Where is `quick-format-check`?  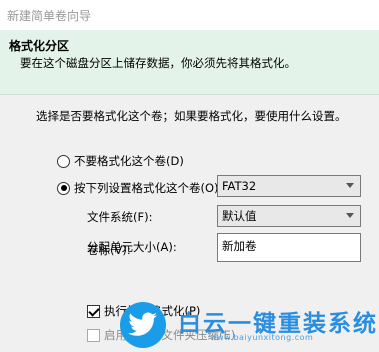
quick-format-check is located at coordinates (93, 311).